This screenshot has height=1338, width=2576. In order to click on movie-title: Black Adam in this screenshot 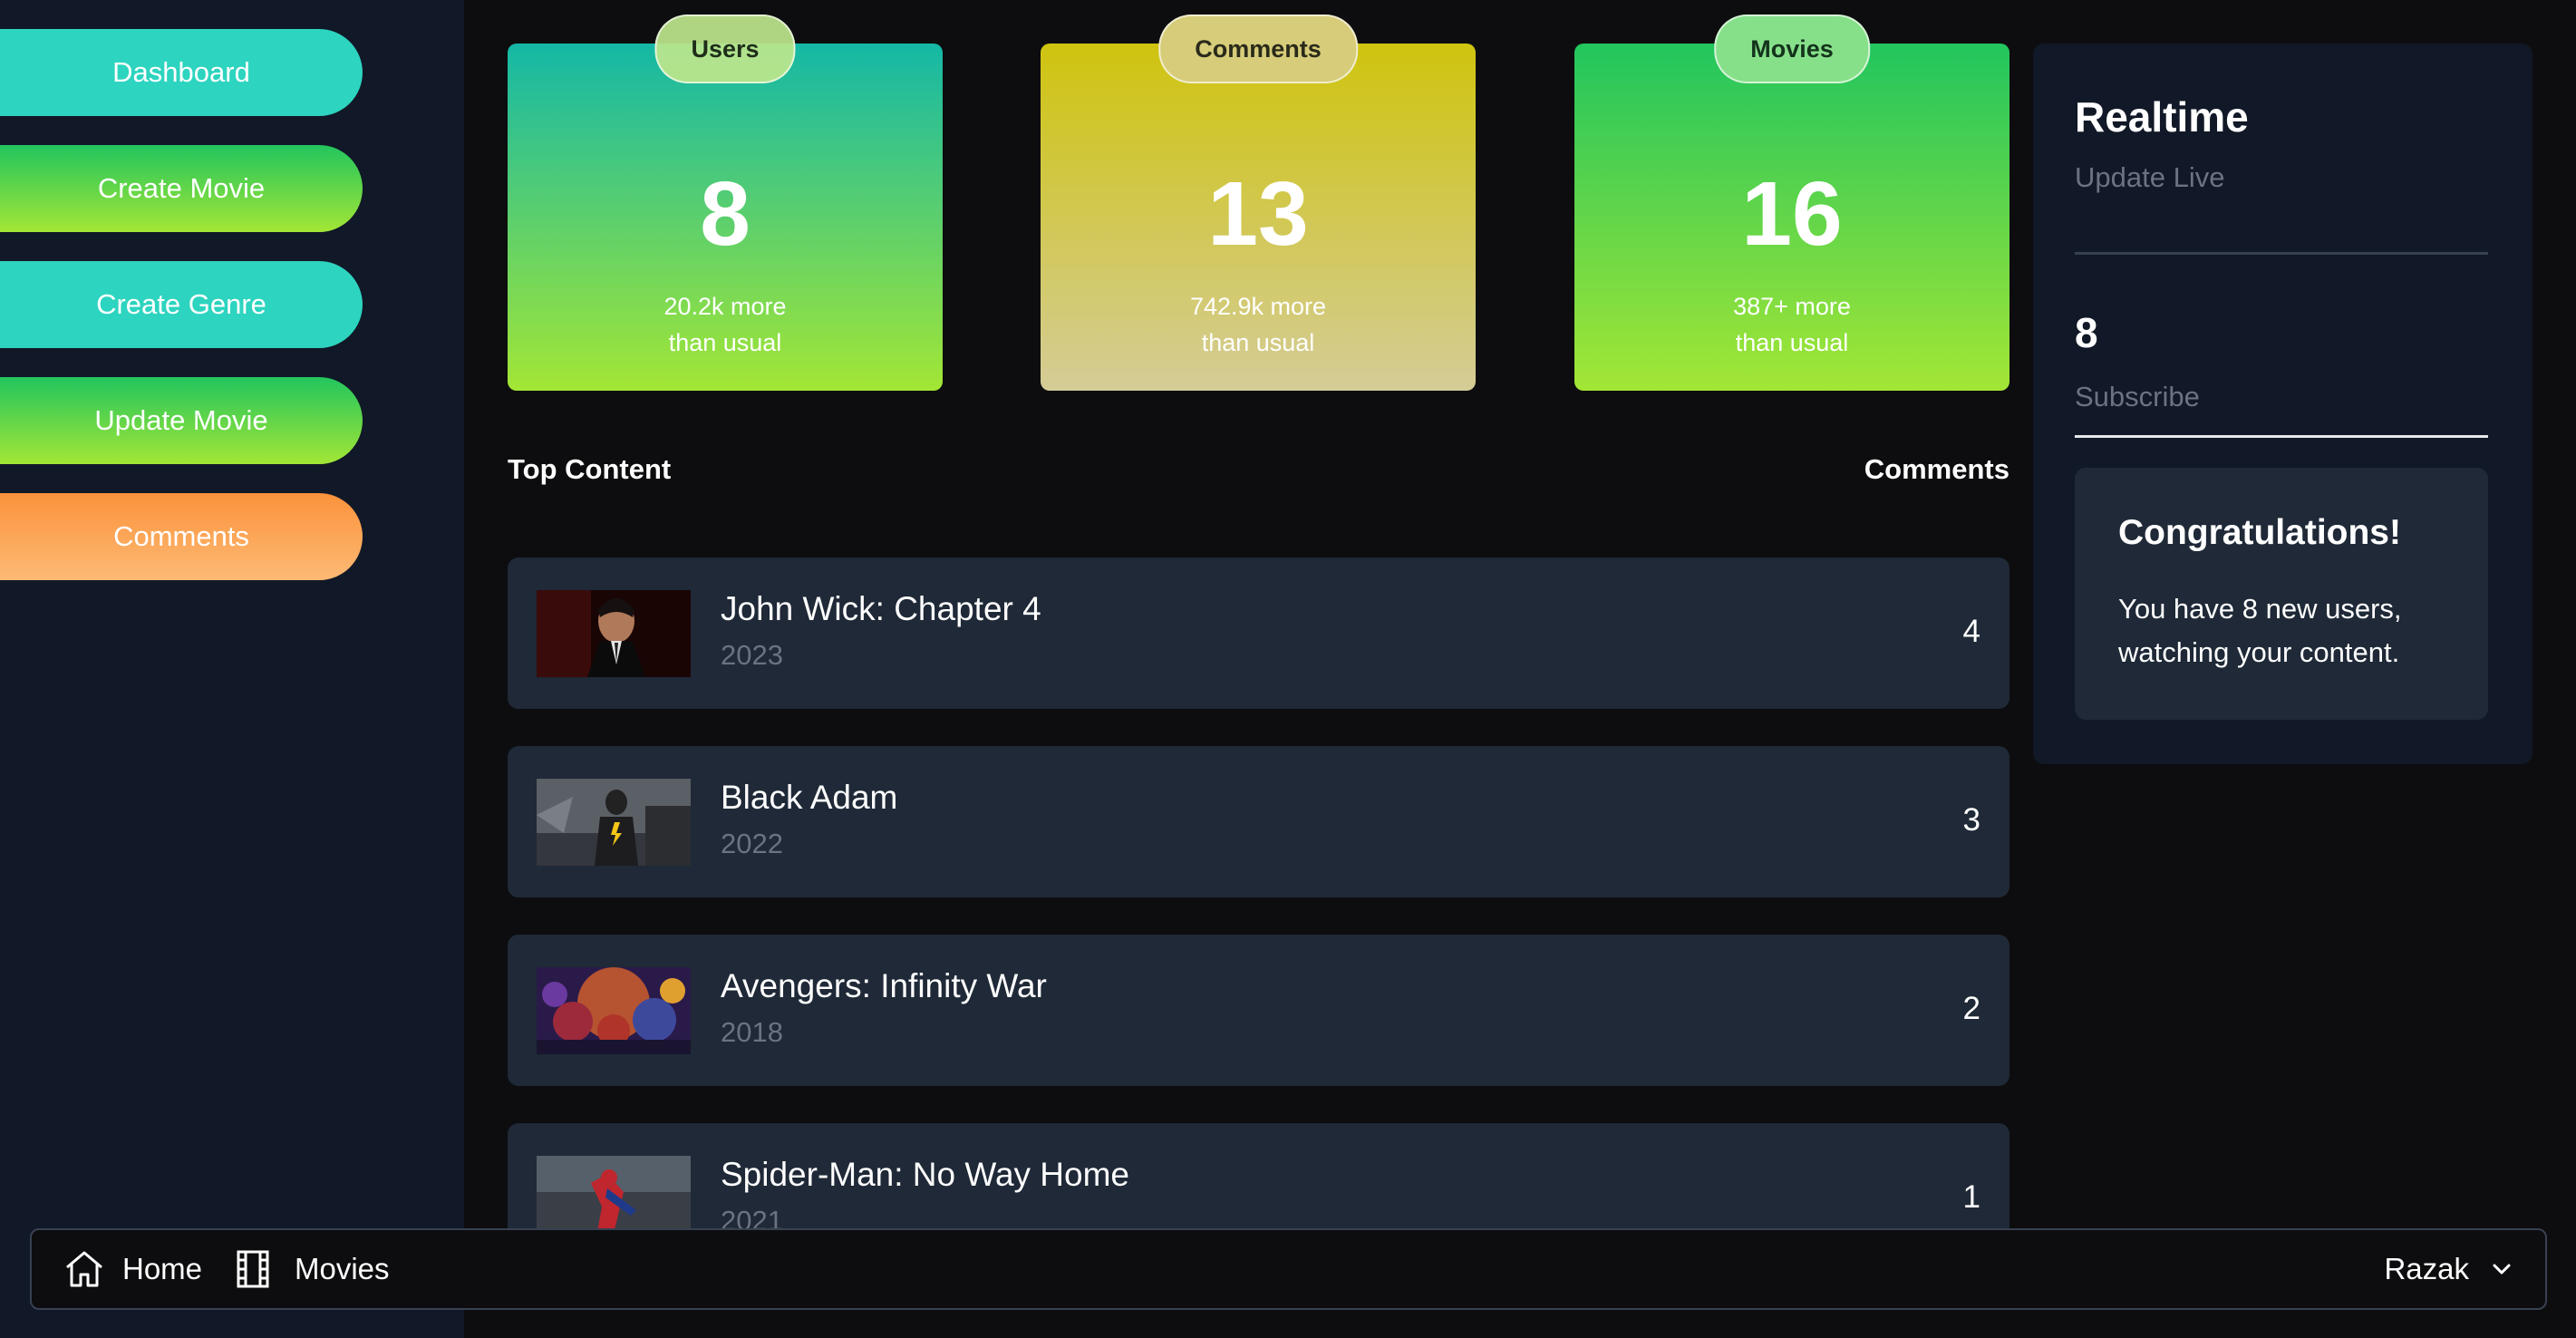, I will do `click(809, 798)`.